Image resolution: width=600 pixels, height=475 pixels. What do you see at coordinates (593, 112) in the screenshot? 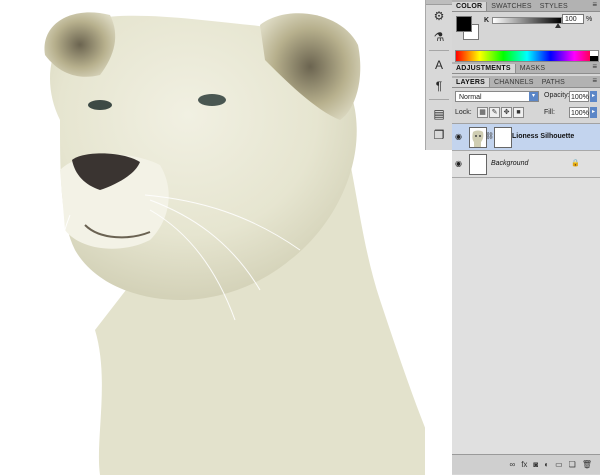
I see `fill-dropdown-icon: ▸` at bounding box center [593, 112].